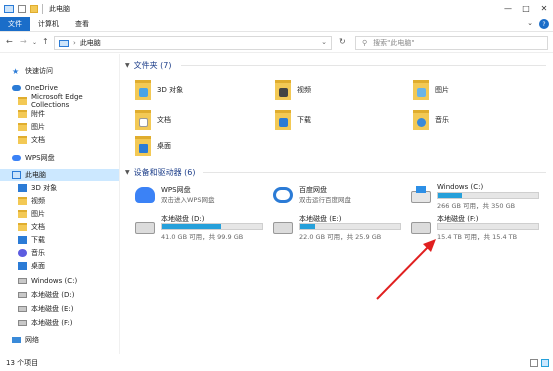 Image resolution: width=553 pixels, height=371 pixels. Describe the element at coordinates (276, 363) in the screenshot. I see `status-bar: 13 个项目` at that location.